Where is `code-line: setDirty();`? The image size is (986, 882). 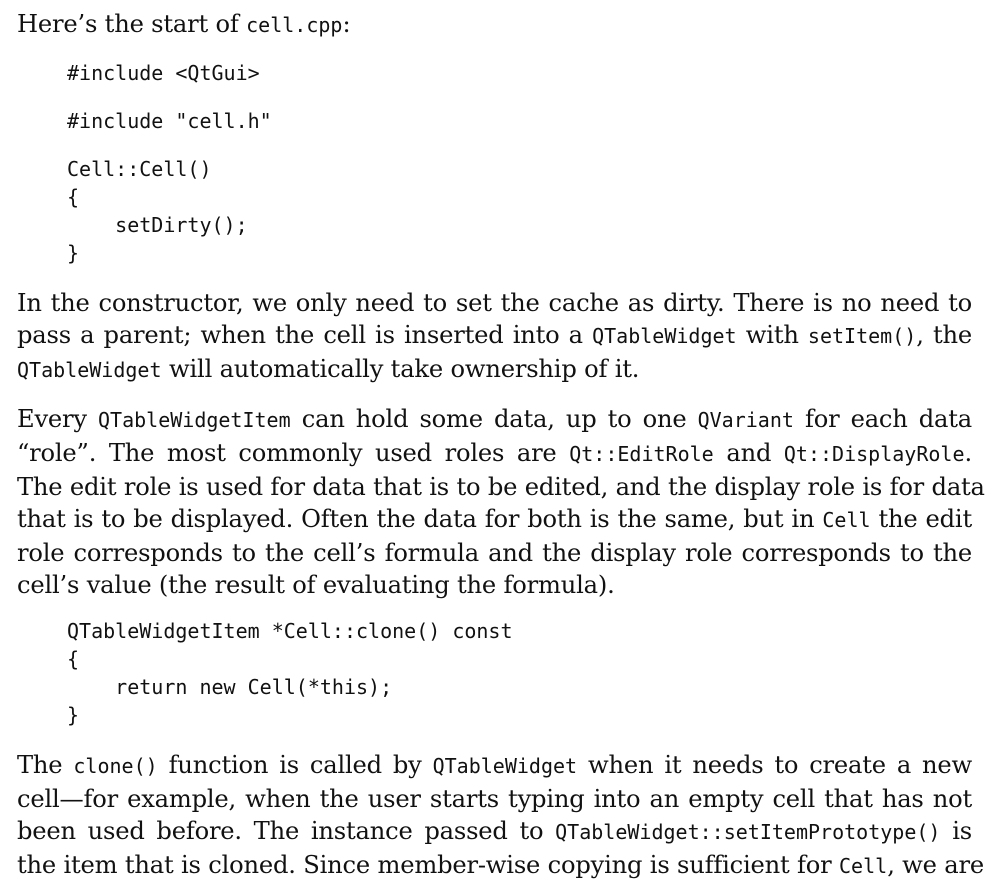
code-line: setDirty(); is located at coordinates (157, 224).